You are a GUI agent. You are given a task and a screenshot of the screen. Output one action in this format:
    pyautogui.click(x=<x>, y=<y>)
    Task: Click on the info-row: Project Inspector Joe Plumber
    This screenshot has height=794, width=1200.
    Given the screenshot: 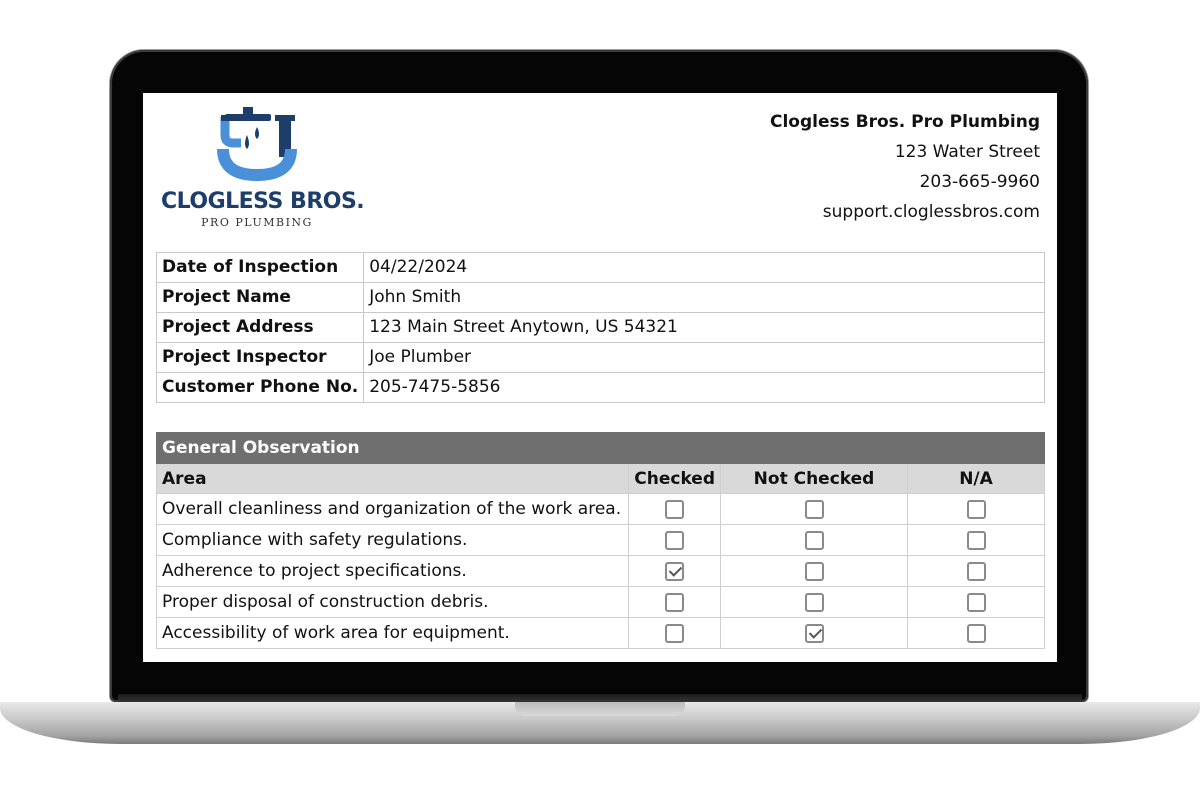 What is the action you would take?
    pyautogui.click(x=600, y=357)
    